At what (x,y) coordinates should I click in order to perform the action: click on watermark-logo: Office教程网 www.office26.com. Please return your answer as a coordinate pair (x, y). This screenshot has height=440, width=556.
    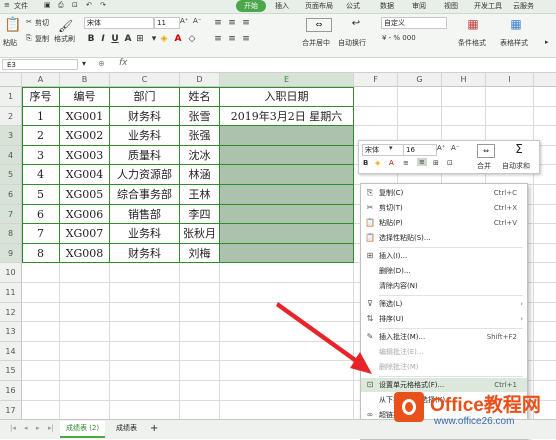
    Looking at the image, I should click on (472, 411).